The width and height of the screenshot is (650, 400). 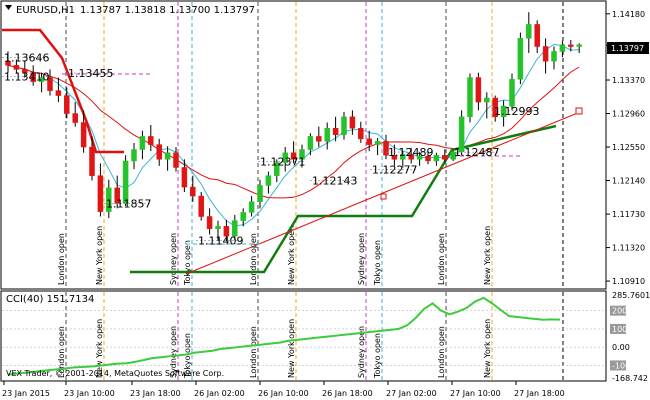 I want to click on trendline-handle, so click(x=579, y=111).